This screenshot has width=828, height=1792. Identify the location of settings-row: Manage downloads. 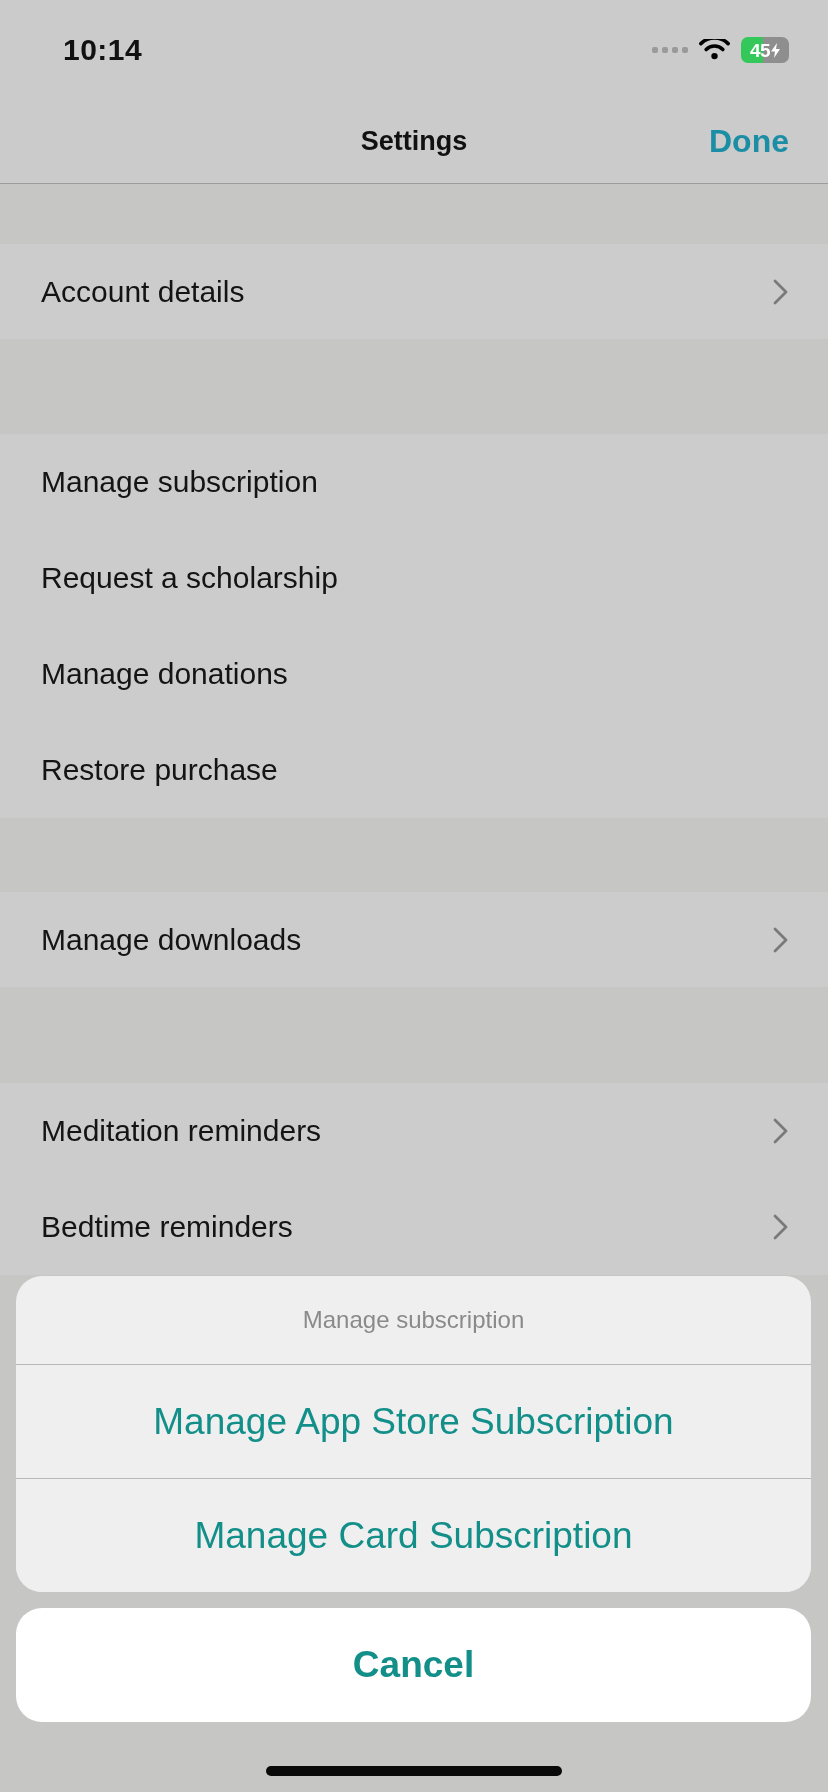
(414, 939).